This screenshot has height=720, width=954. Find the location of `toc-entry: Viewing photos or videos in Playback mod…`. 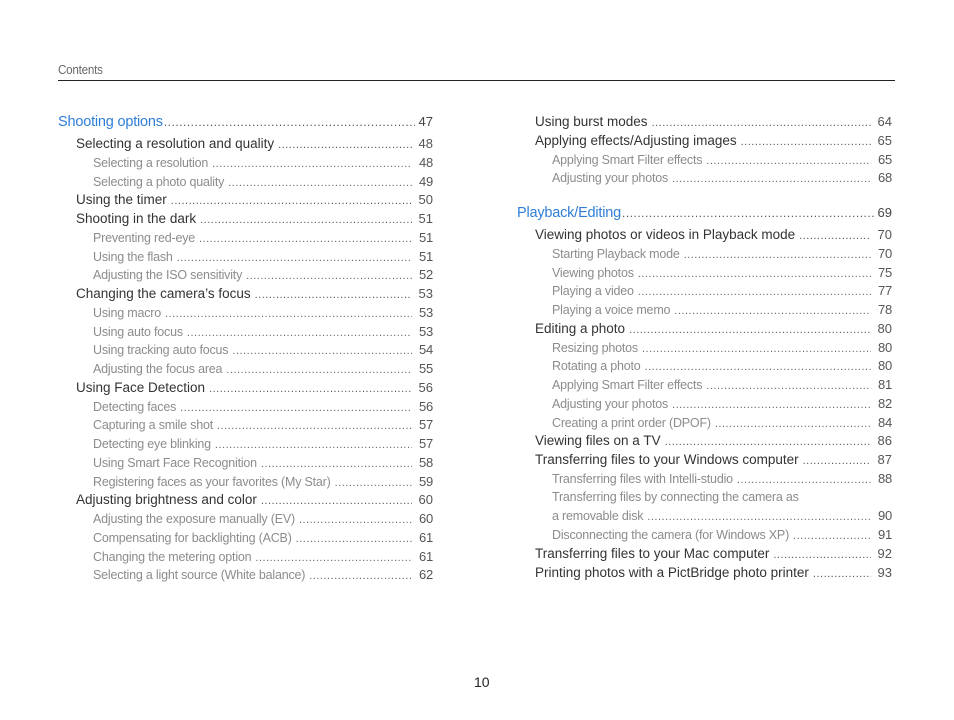

toc-entry: Viewing photos or videos in Playback mod… is located at coordinates (704, 236).